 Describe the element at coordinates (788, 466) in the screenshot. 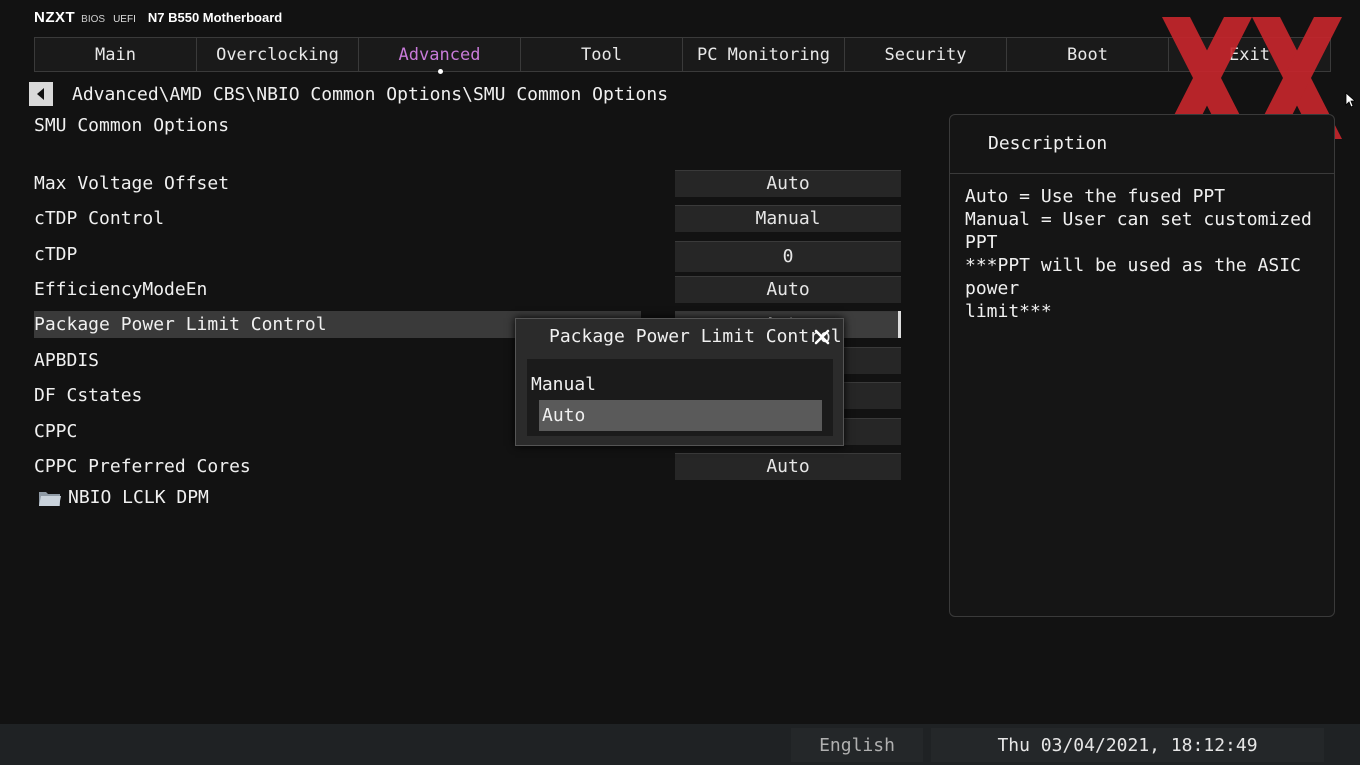

I see `value-cppc-preferred-cores: Auto` at that location.